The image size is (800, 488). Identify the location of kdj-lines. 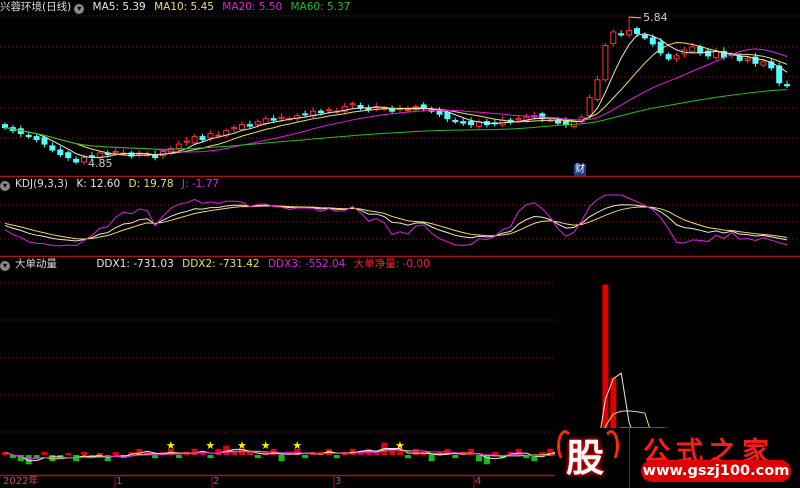
(396, 220).